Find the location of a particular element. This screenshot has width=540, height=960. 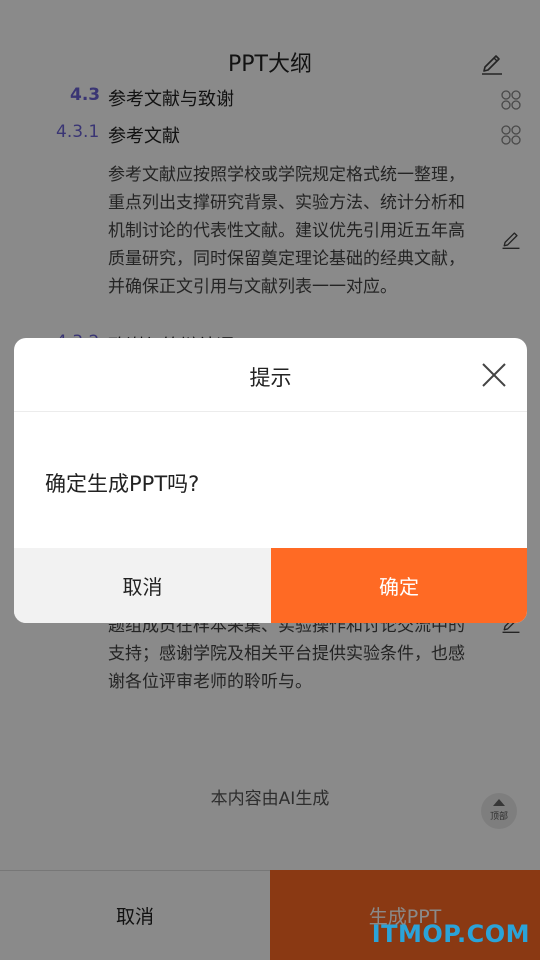

dialog-header: 提示 is located at coordinates (270, 375).